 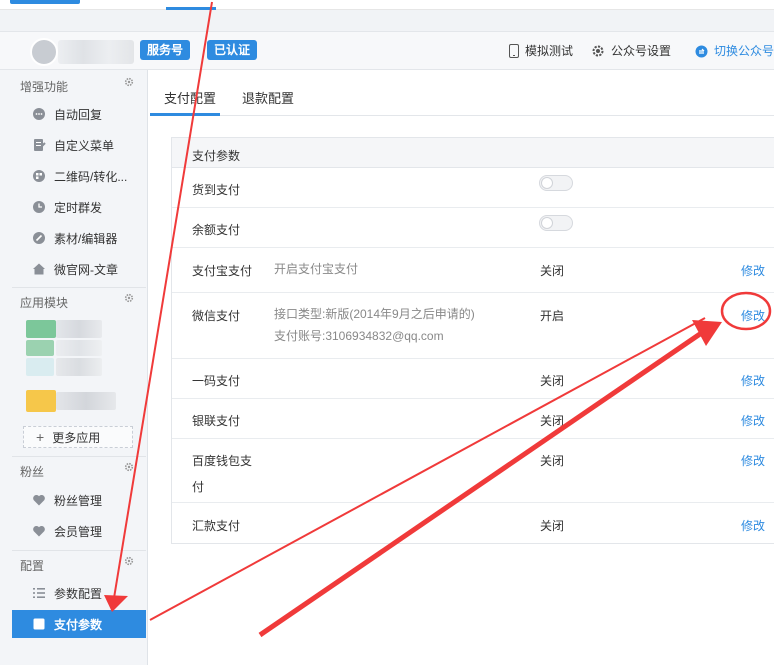 What do you see at coordinates (190, 97) in the screenshot?
I see `tab-pay-config: 支付配置` at bounding box center [190, 97].